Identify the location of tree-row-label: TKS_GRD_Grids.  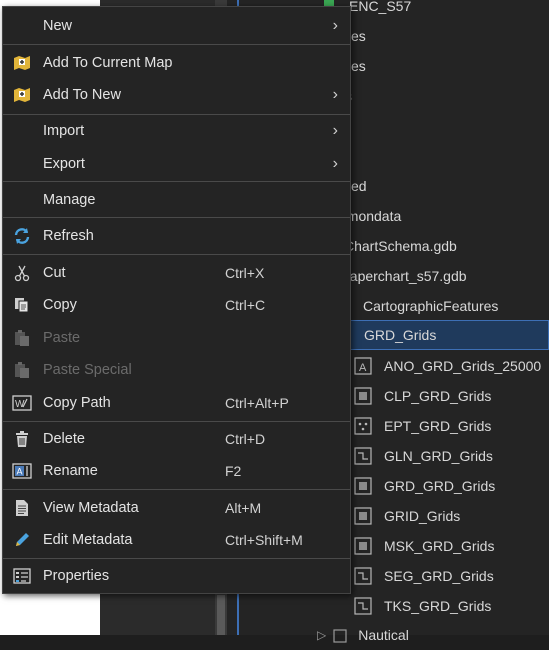
(438, 606).